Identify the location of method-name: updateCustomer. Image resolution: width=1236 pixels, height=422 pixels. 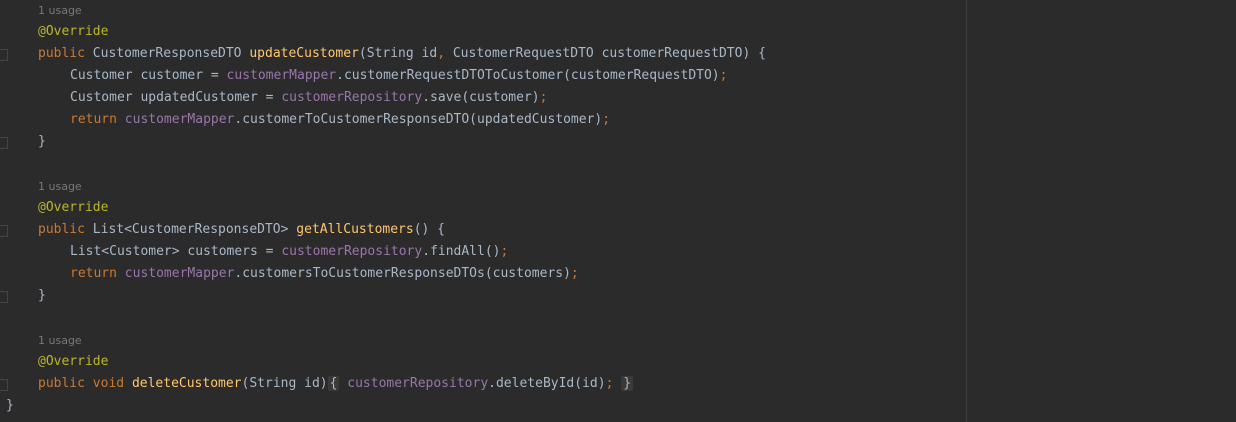
(304, 53).